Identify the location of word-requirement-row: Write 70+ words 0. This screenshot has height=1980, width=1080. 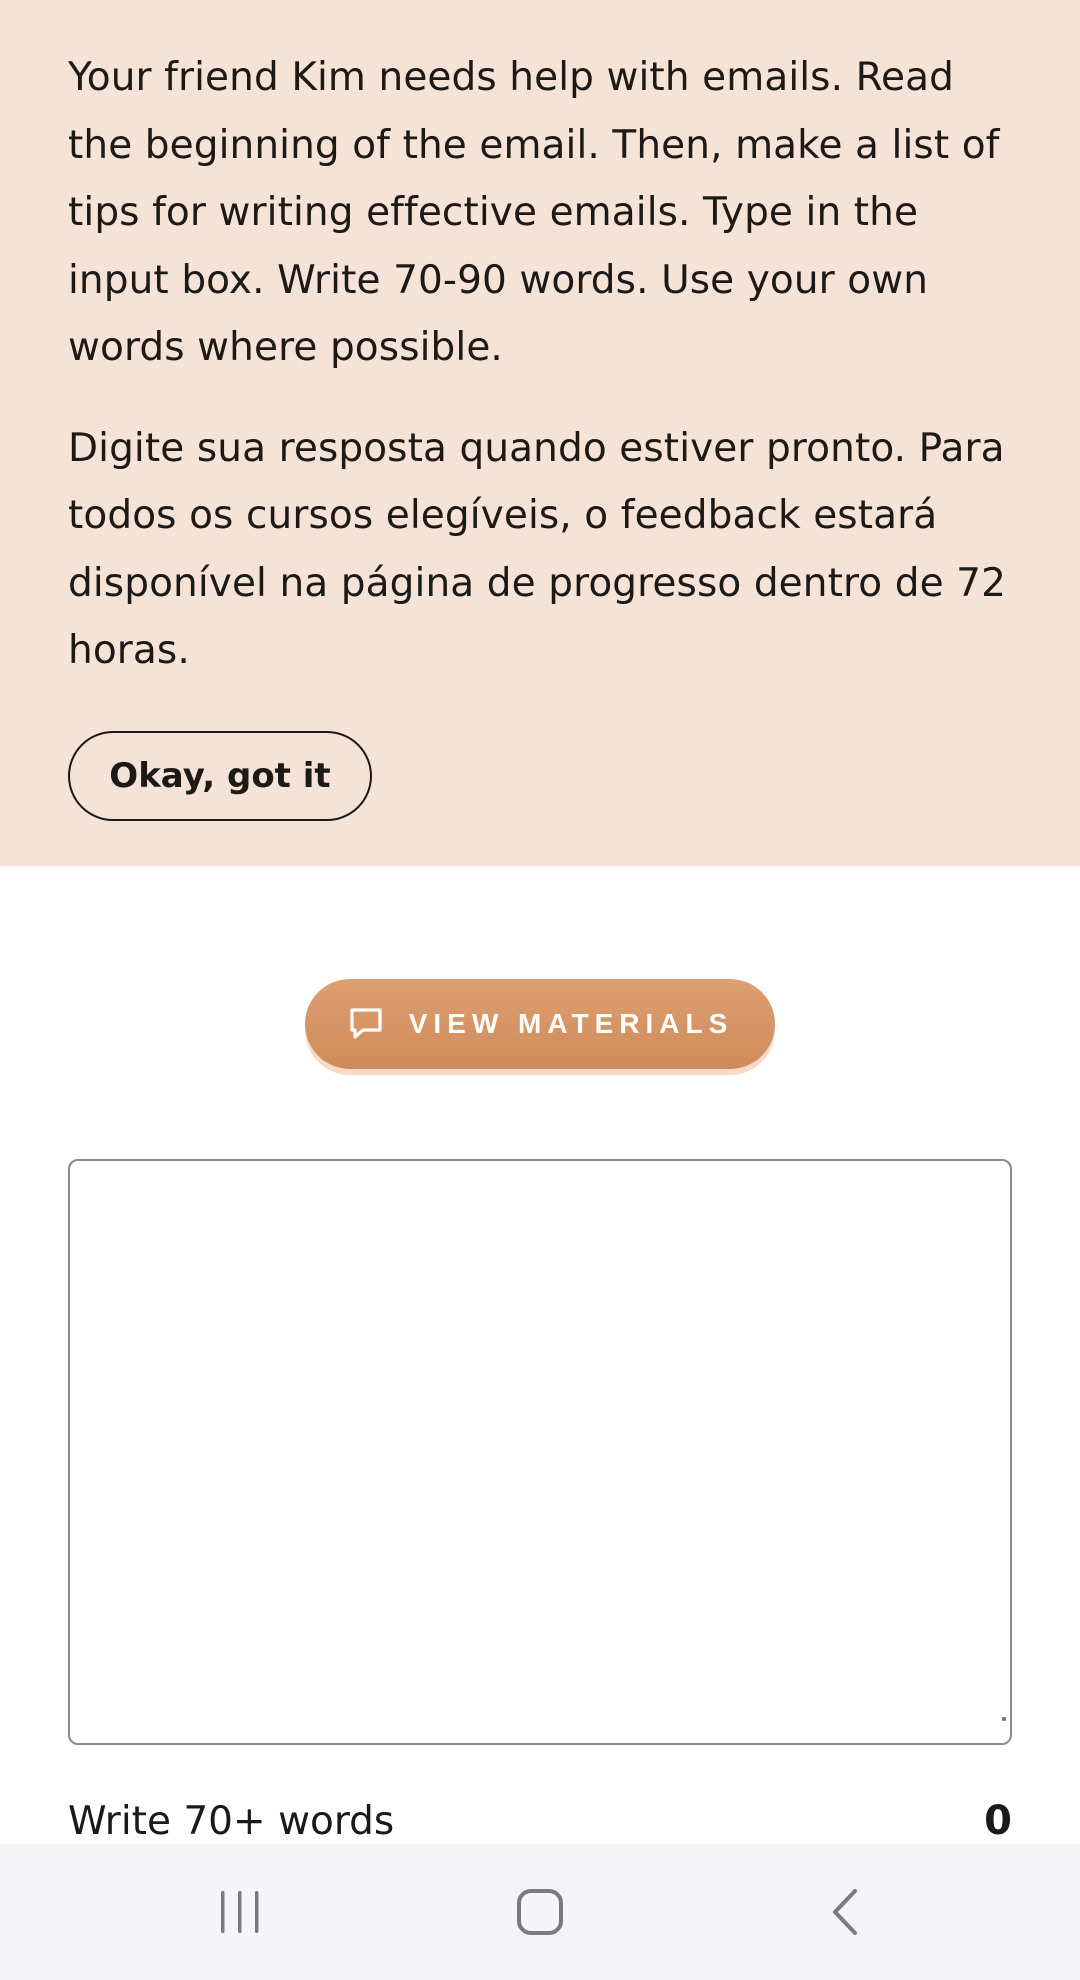
(540, 1821).